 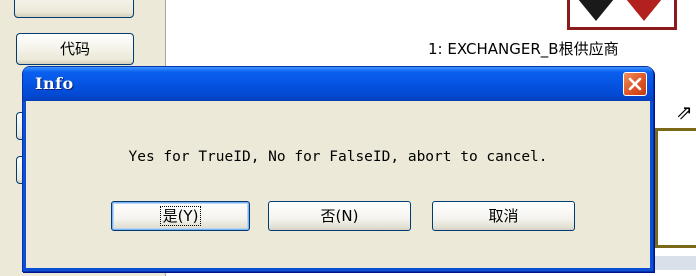 I want to click on dialog-title-bar: Info, so click(x=338, y=84).